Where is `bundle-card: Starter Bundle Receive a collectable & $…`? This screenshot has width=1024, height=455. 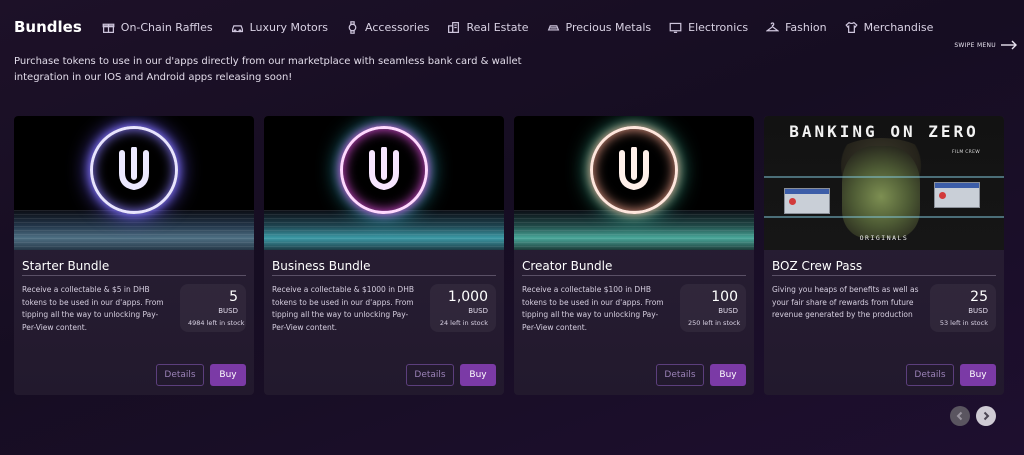 bundle-card: Starter Bundle Receive a collectable & $… is located at coordinates (134, 255).